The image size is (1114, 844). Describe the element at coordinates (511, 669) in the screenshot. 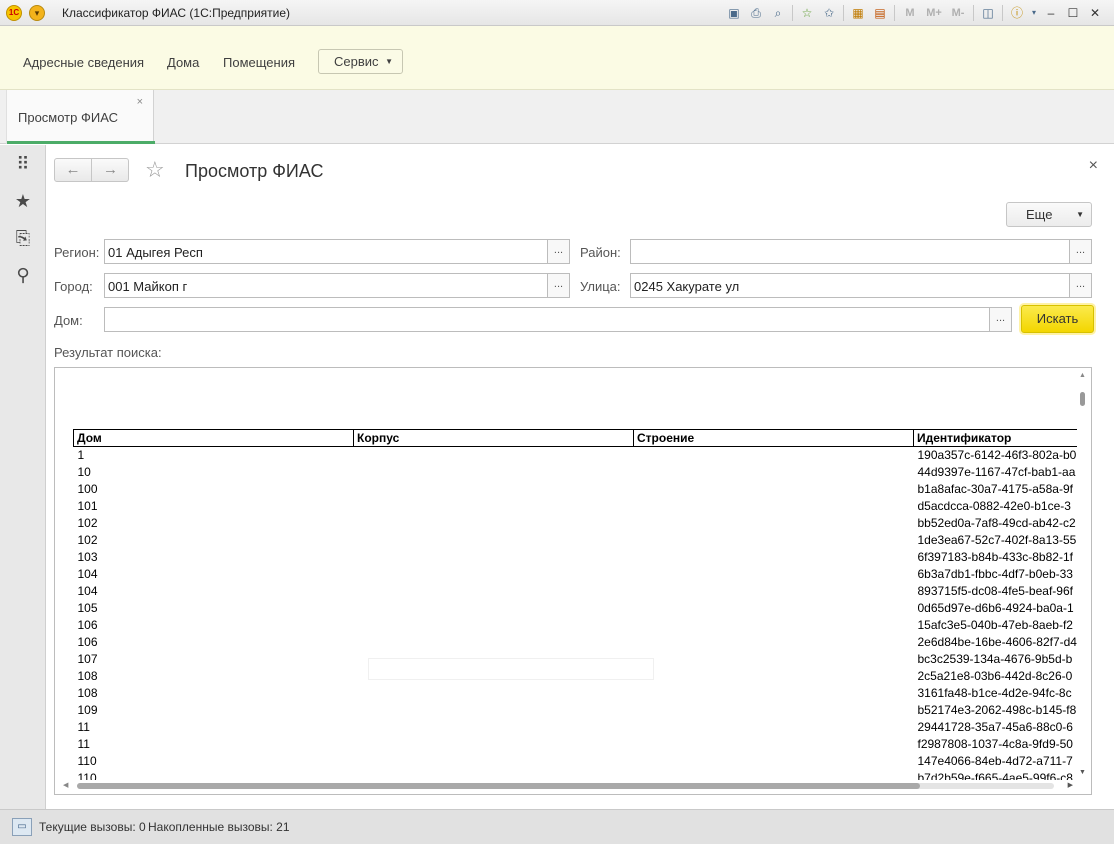

I see `selected-cell` at that location.